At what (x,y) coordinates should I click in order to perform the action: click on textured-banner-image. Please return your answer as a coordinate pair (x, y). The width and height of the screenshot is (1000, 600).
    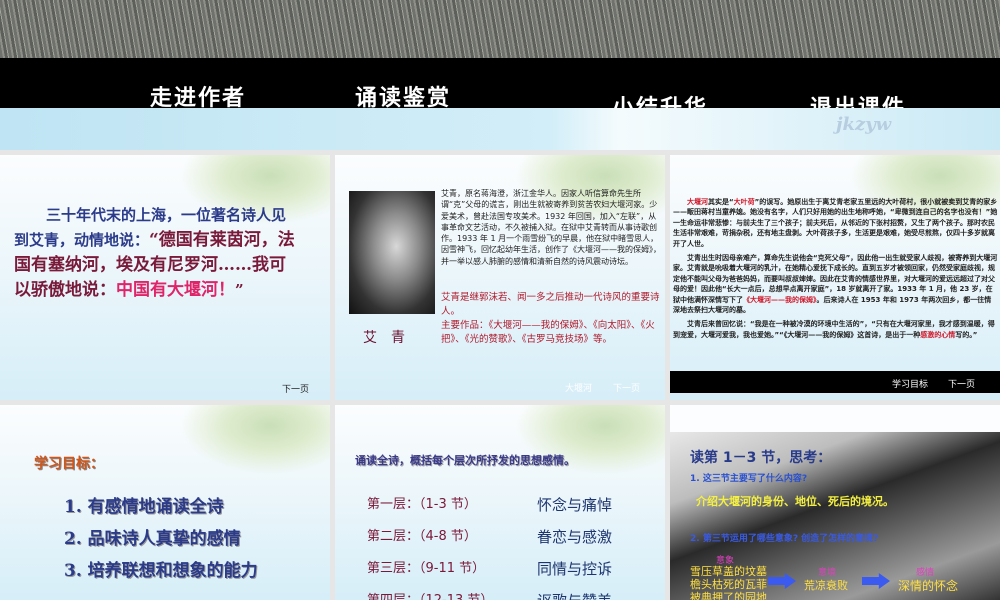
    Looking at the image, I should click on (500, 29).